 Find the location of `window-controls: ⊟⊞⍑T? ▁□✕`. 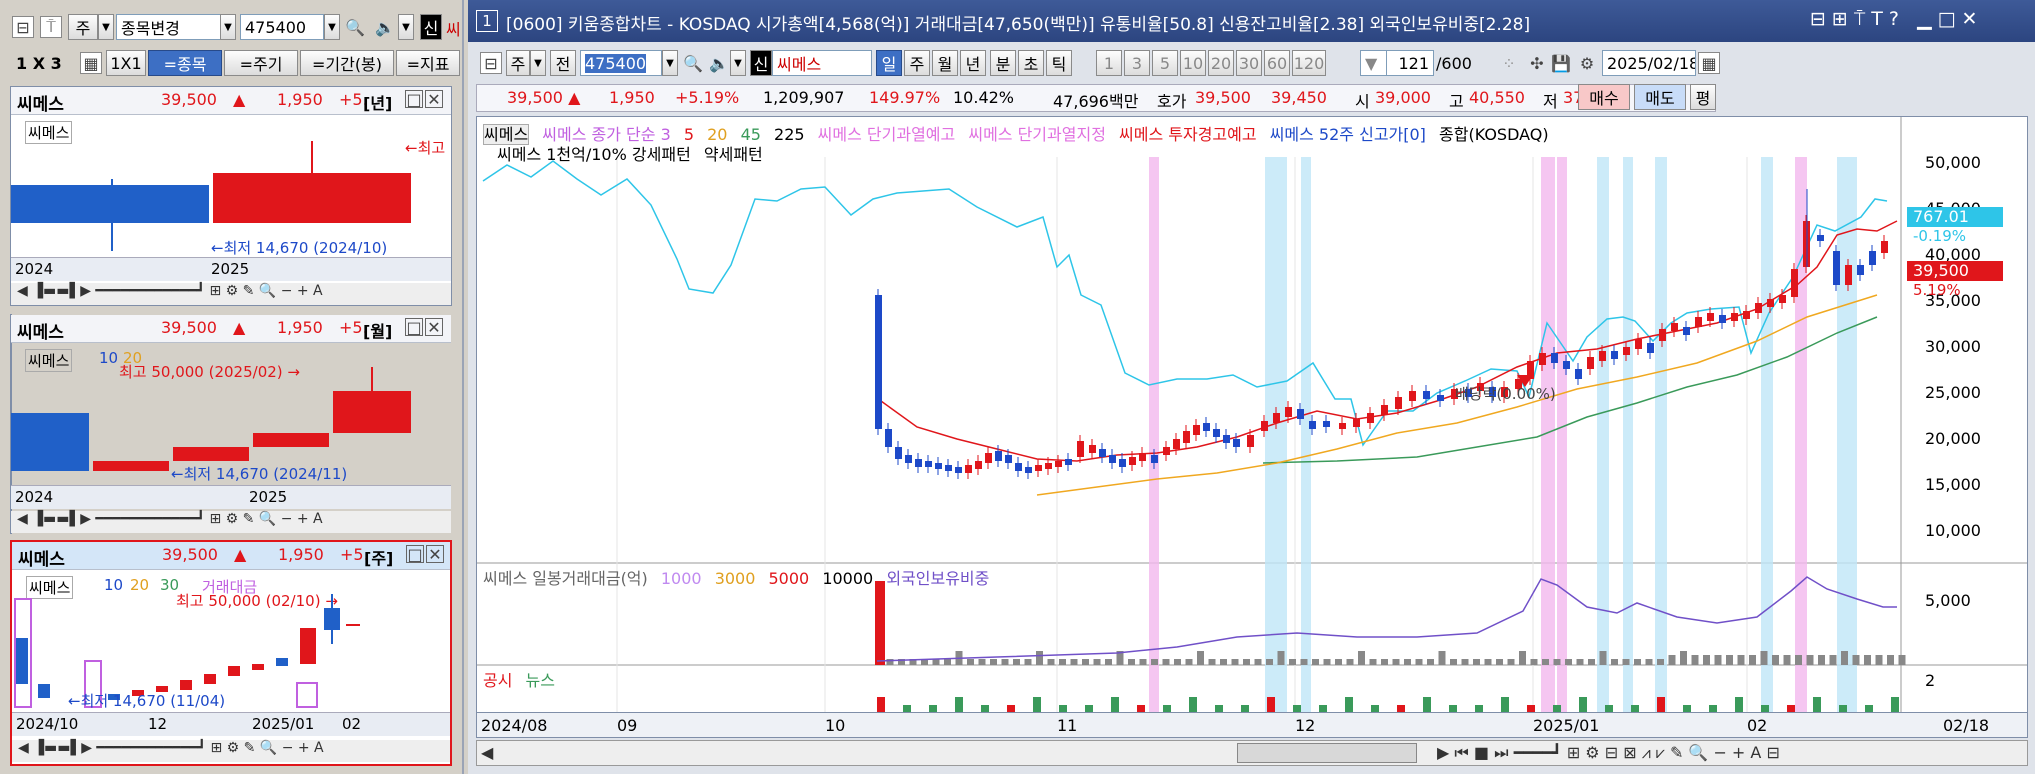

window-controls: ⊟⊞⍑T? ▁□✕ is located at coordinates (1896, 19).